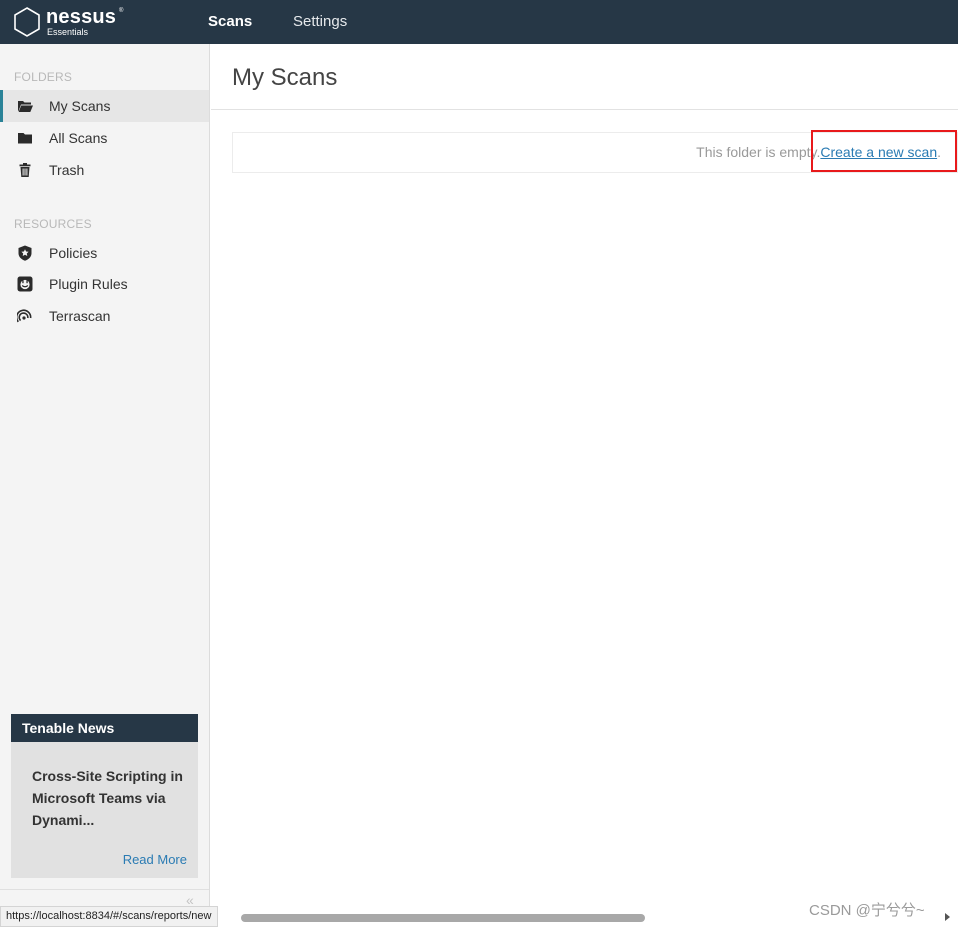 The width and height of the screenshot is (958, 927). I want to click on sidebar-item-terrascan: Terrascan, so click(104, 316).